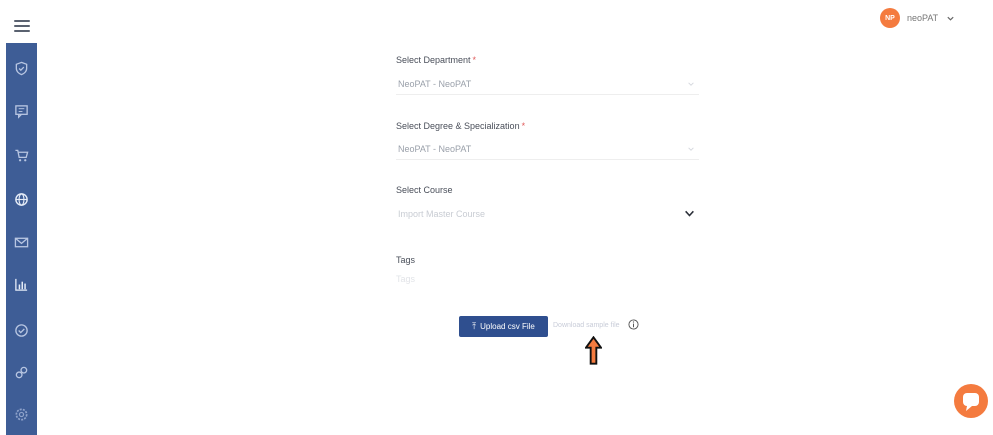  What do you see at coordinates (461, 126) in the screenshot?
I see `degree-label: Select Degree & Specialization *` at bounding box center [461, 126].